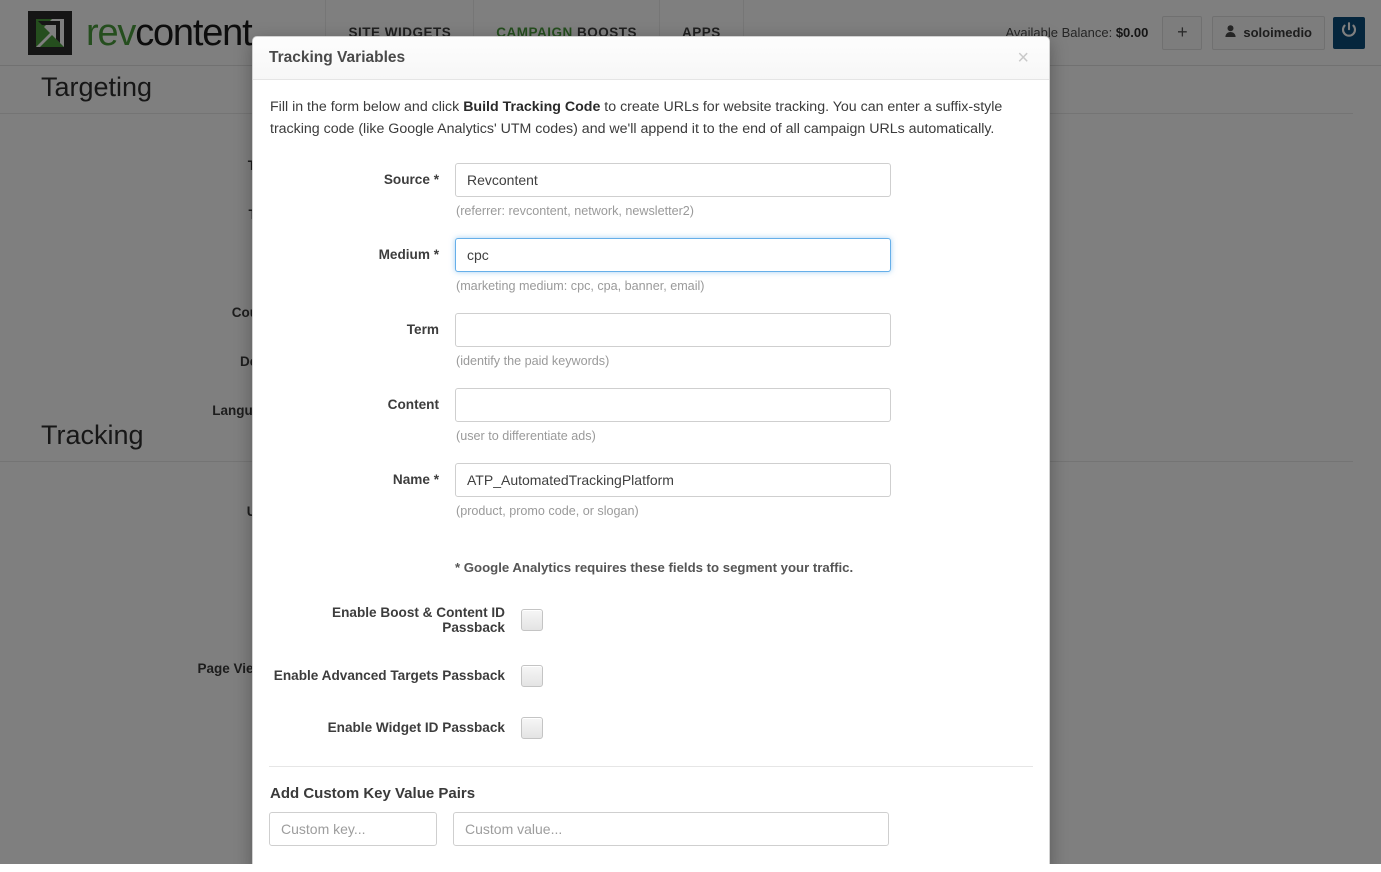 The width and height of the screenshot is (1381, 872). What do you see at coordinates (690, 868) in the screenshot?
I see `page-bottom-strip` at bounding box center [690, 868].